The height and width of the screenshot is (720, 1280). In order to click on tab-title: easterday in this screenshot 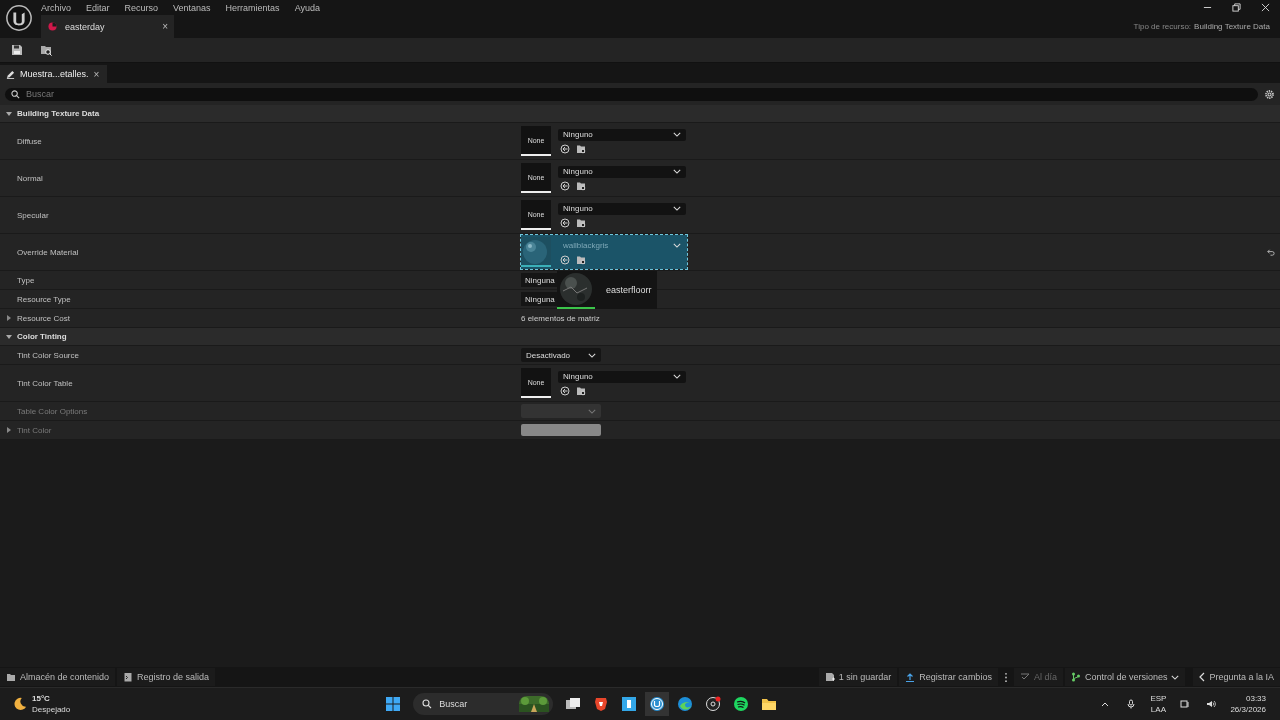, I will do `click(85, 26)`.